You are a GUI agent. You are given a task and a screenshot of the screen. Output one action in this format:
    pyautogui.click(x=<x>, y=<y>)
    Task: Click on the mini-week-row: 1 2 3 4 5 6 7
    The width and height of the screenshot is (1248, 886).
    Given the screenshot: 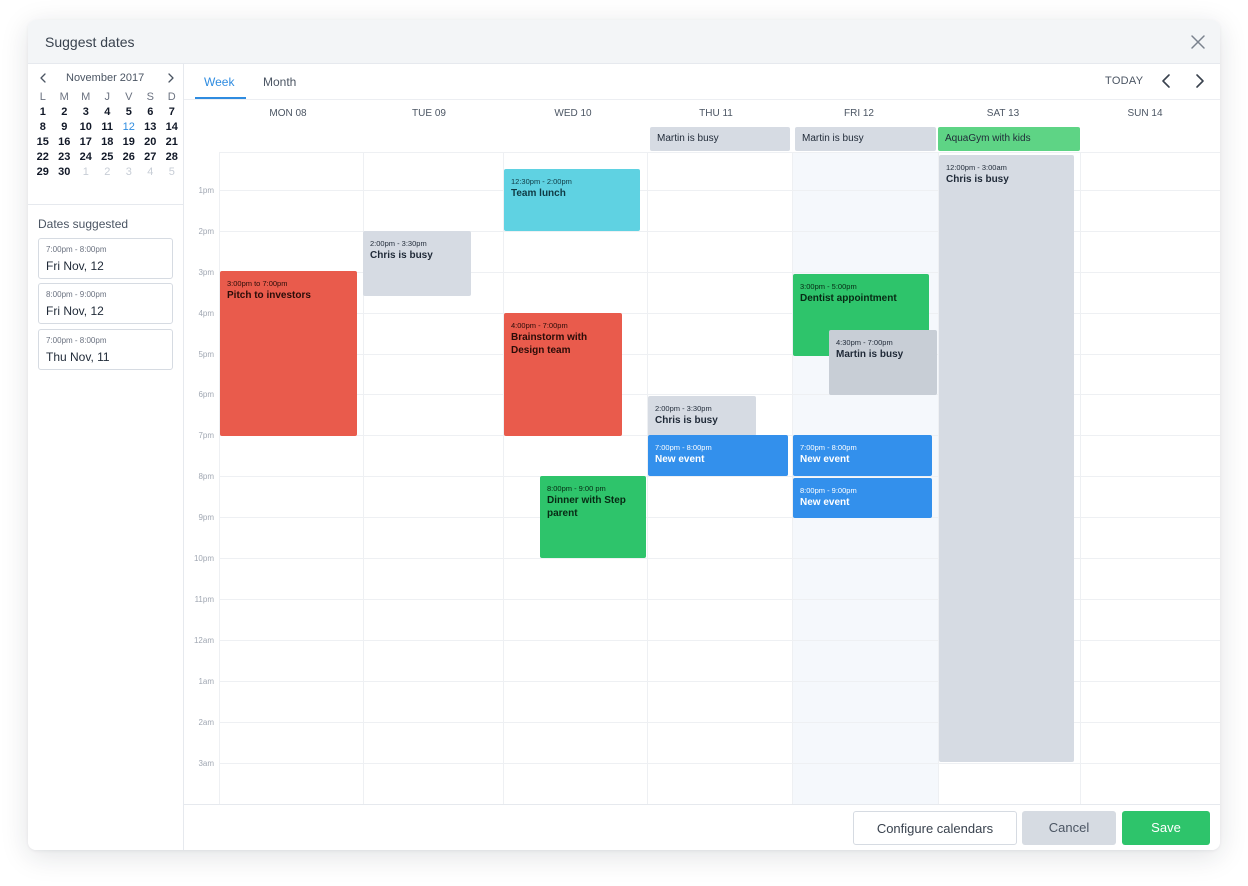 What is the action you would take?
    pyautogui.click(x=110, y=112)
    